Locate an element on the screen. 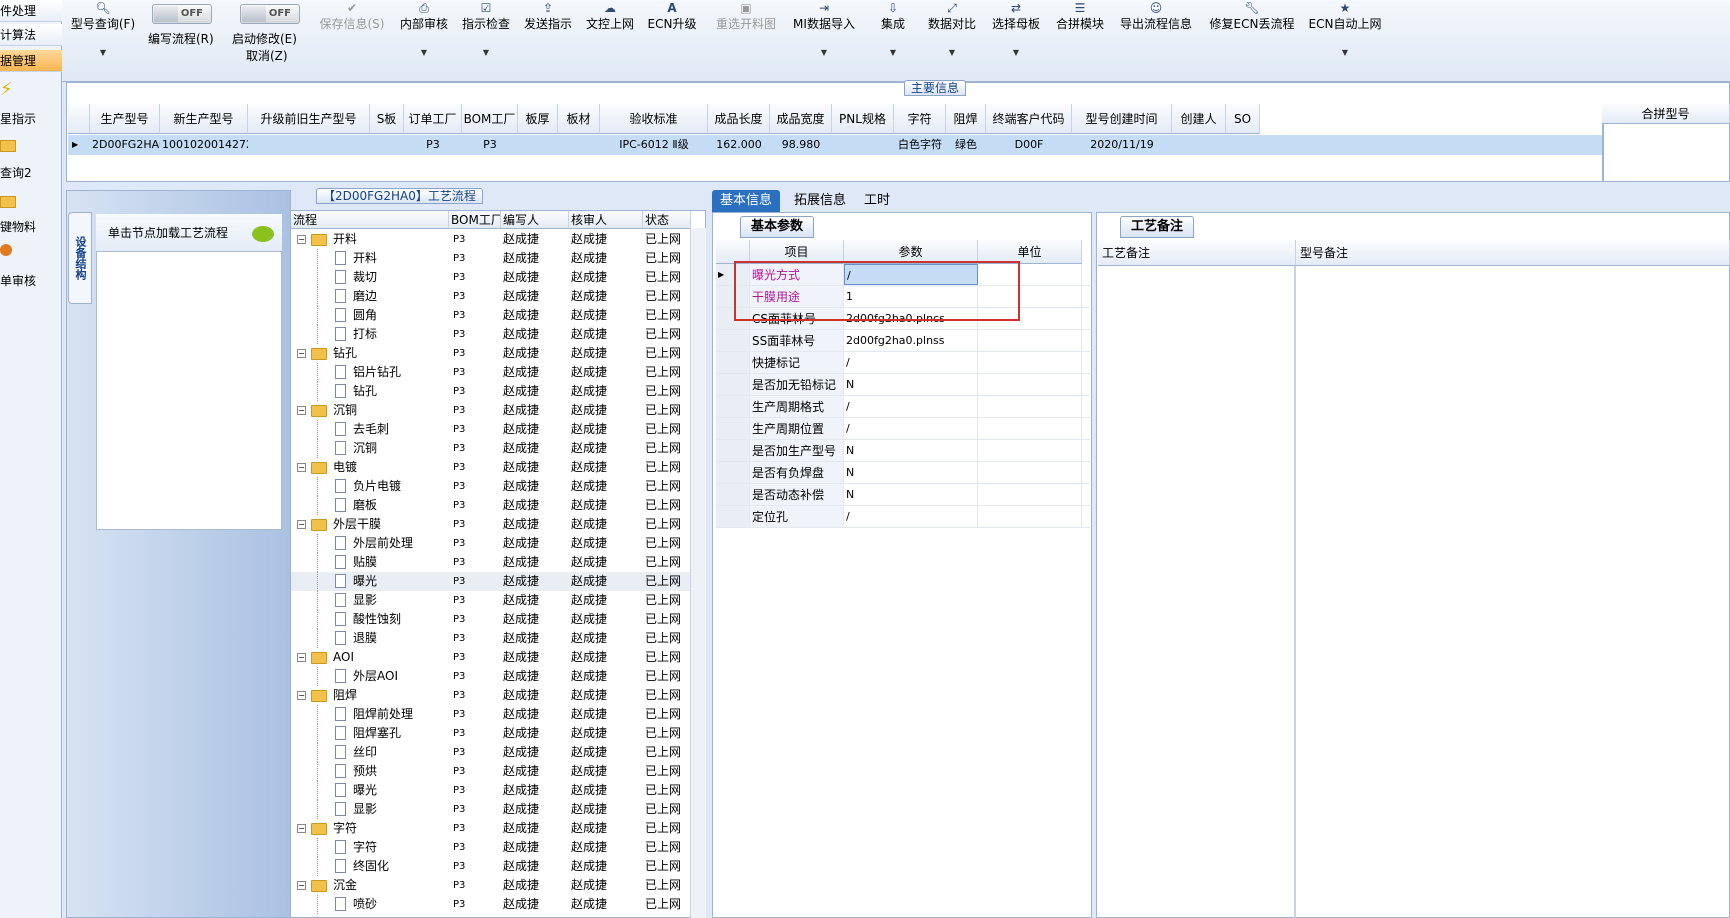  col-header-flow: 流程 is located at coordinates (370, 220).